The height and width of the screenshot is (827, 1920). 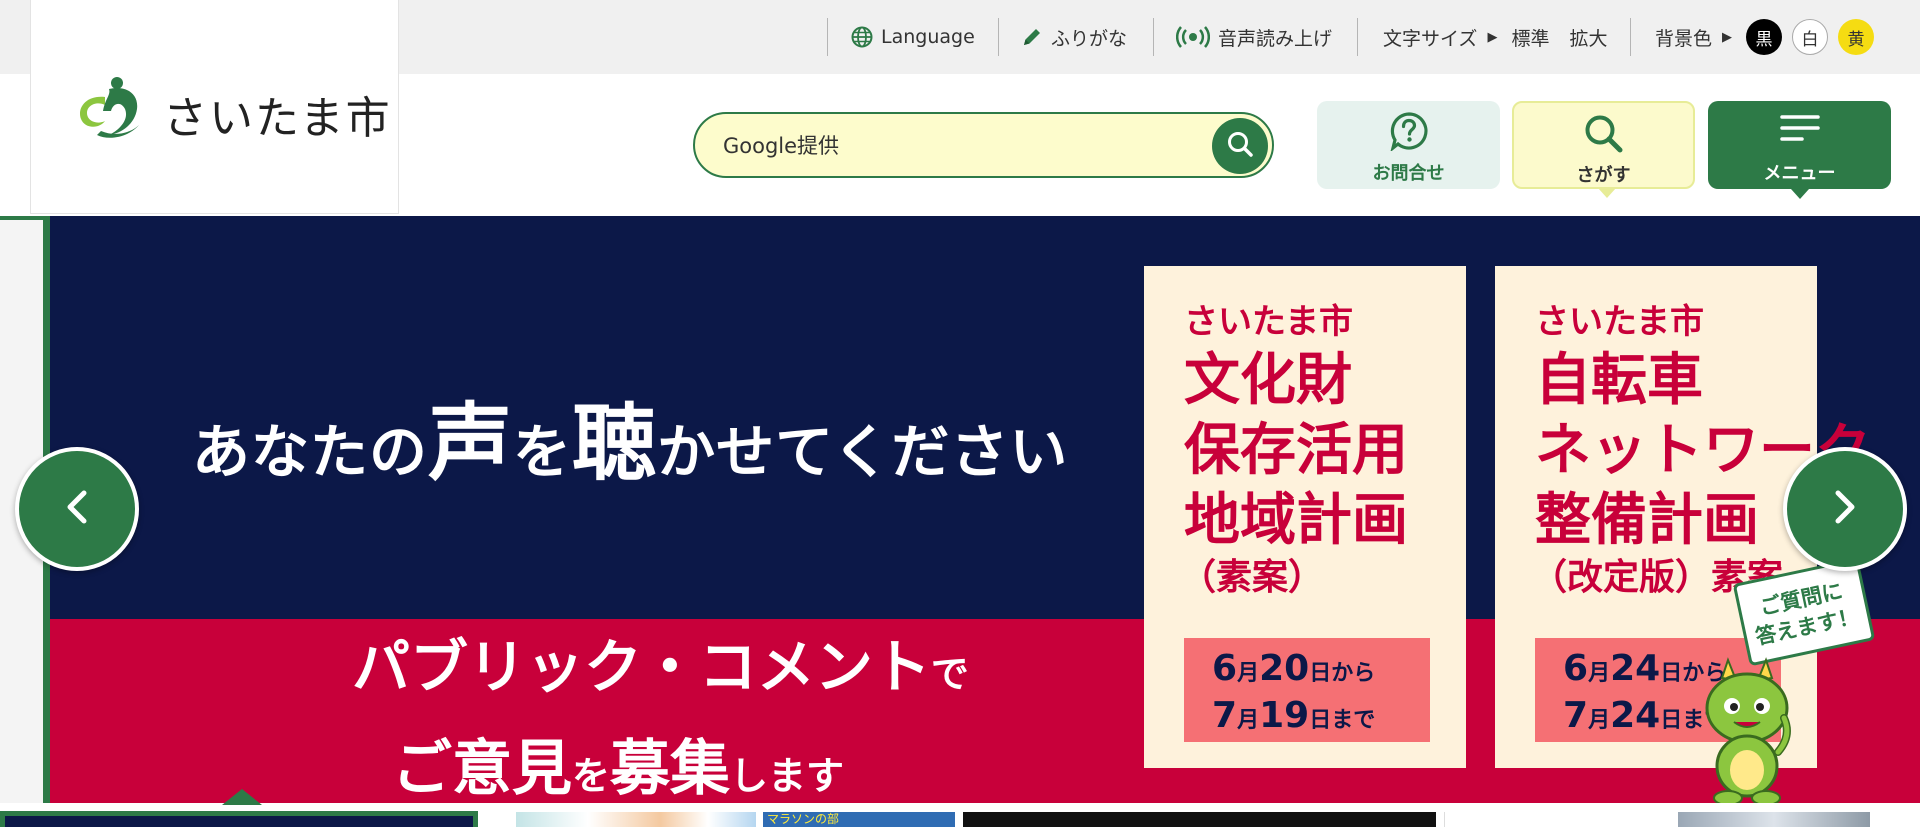 I want to click on furigana-link: ふりがな, so click(x=1074, y=37).